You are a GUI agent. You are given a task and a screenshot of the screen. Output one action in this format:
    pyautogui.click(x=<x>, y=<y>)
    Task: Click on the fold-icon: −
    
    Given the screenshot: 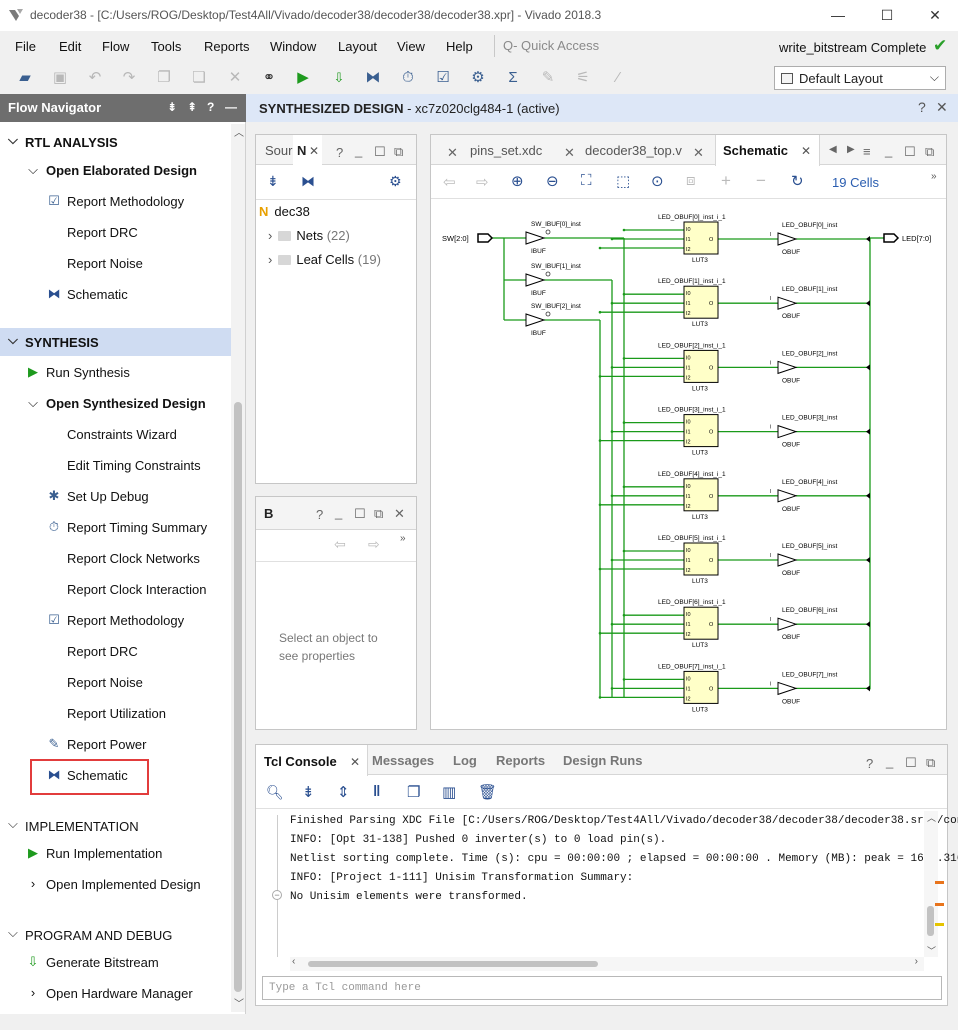 What is the action you would take?
    pyautogui.click(x=277, y=895)
    